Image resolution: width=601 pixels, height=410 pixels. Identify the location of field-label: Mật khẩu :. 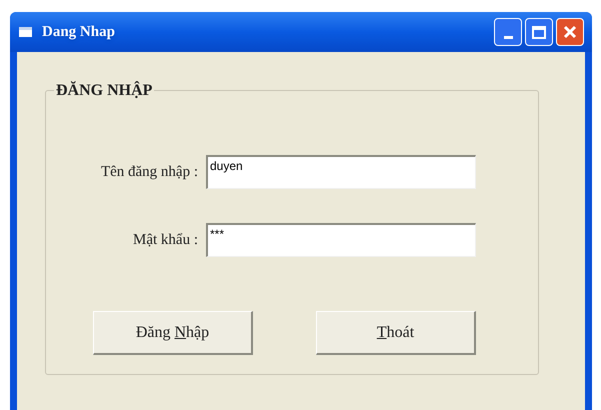
(165, 240).